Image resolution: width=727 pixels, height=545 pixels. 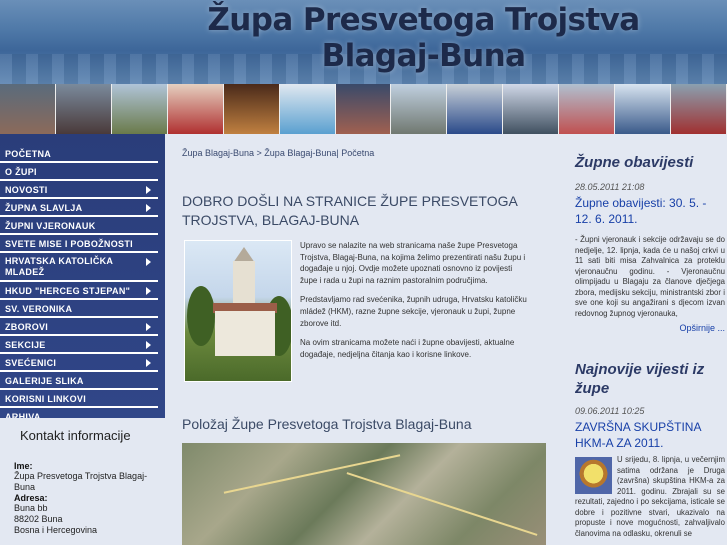 I want to click on nav-item-svete-mise: SVETE MISE I POBOŽNOSTI, so click(x=79, y=244).